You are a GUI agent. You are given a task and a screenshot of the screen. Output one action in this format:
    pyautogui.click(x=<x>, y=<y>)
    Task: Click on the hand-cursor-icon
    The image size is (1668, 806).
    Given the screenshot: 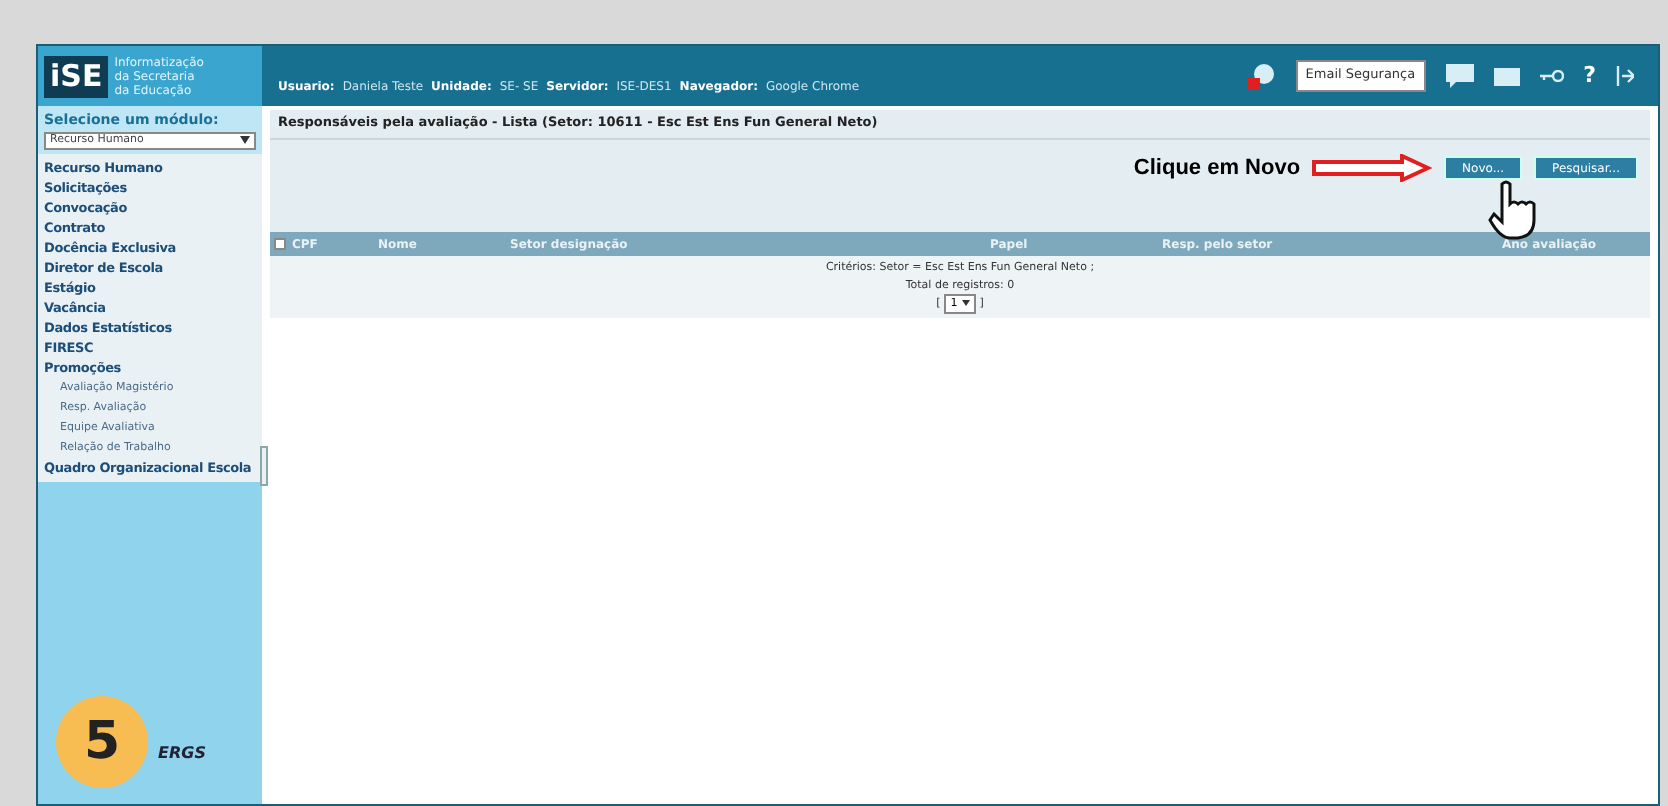 What is the action you would take?
    pyautogui.click(x=1512, y=209)
    